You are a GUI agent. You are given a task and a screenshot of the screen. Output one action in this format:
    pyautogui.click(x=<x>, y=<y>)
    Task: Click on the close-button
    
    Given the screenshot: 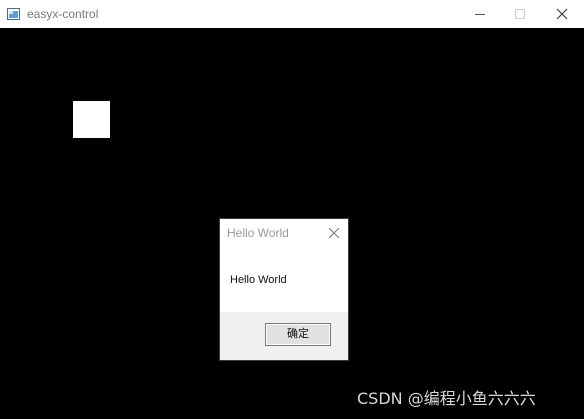 What is the action you would take?
    pyautogui.click(x=562, y=14)
    